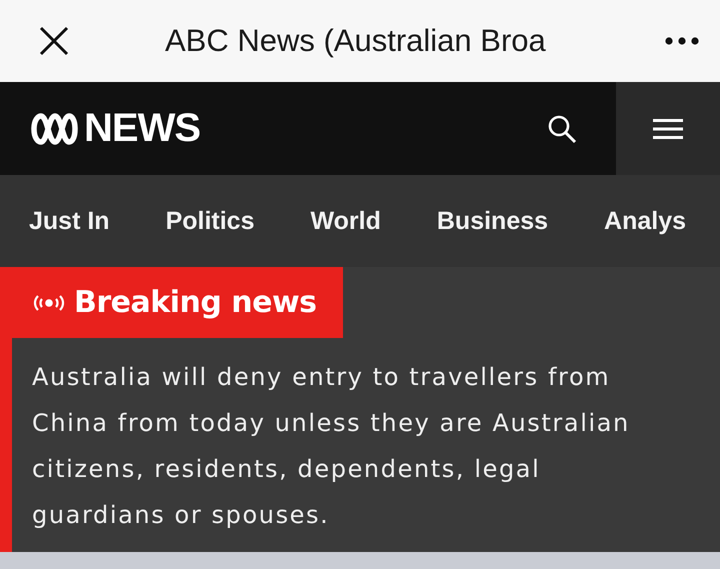 The width and height of the screenshot is (720, 569). What do you see at coordinates (356, 41) in the screenshot?
I see `page-title: ABC News (Australian Broa` at bounding box center [356, 41].